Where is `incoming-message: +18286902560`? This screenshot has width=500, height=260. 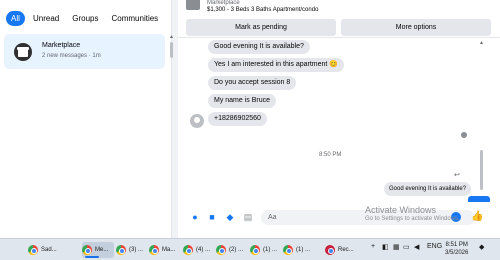 incoming-message: +18286902560 is located at coordinates (237, 119).